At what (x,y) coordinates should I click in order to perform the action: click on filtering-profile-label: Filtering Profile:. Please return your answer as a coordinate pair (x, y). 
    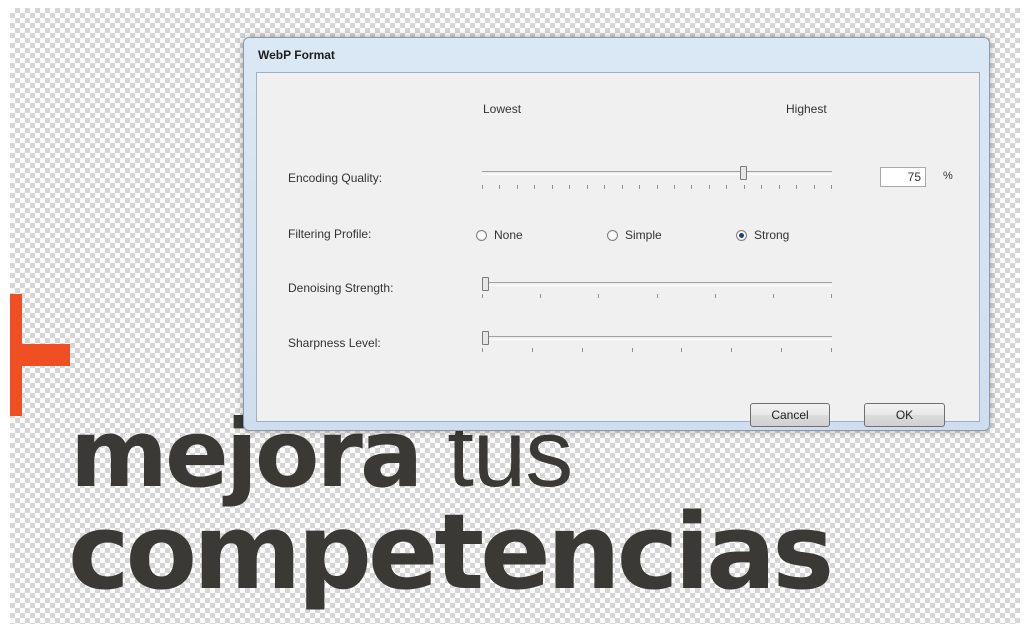
    Looking at the image, I should click on (330, 234).